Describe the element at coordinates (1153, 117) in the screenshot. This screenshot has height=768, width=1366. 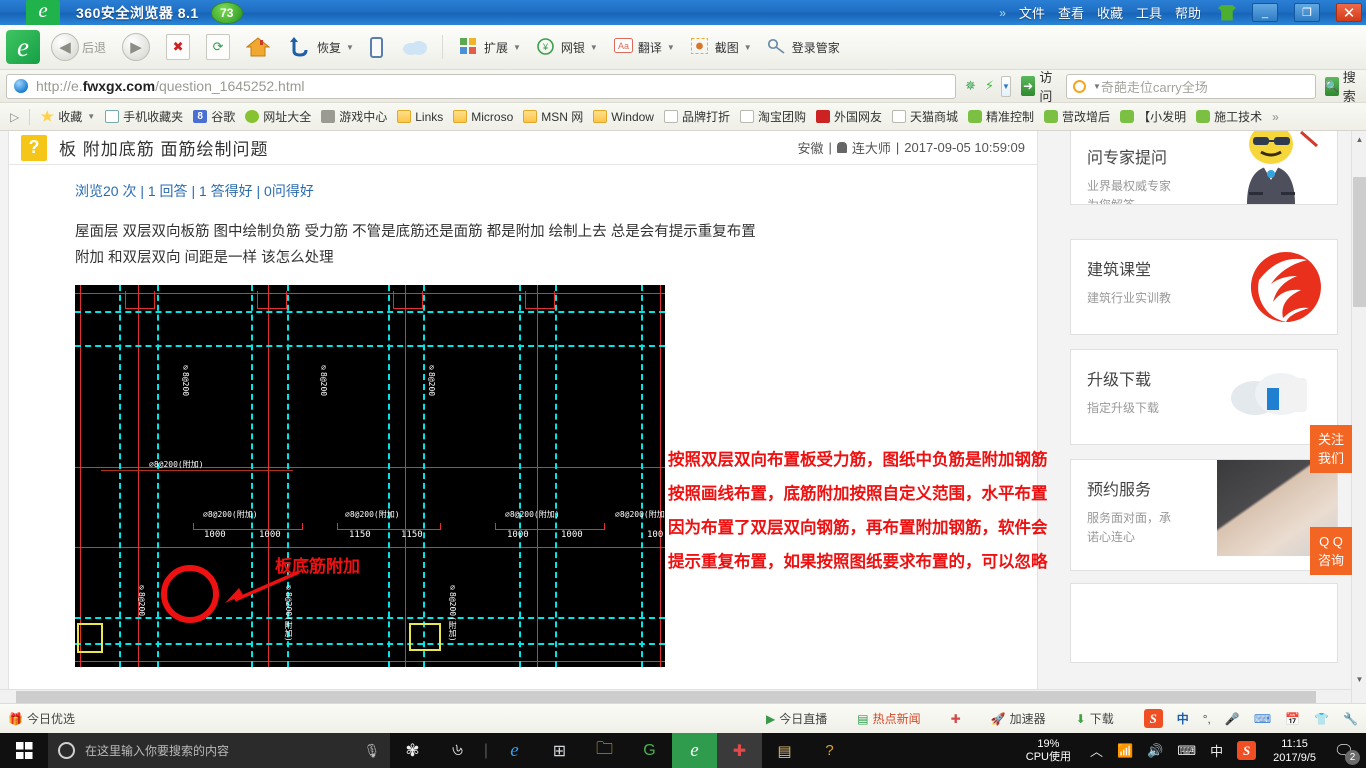
I see `bookmark-item-invention: 【小发明` at that location.